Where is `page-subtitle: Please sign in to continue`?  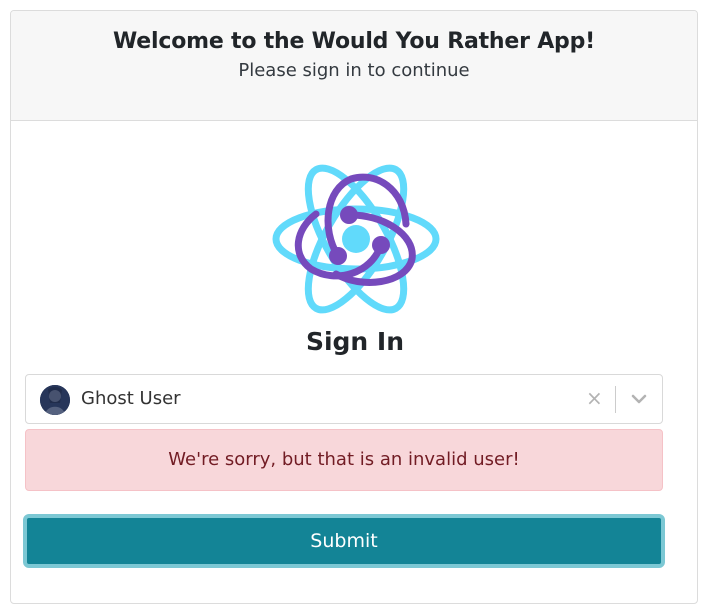
page-subtitle: Please sign in to continue is located at coordinates (354, 70).